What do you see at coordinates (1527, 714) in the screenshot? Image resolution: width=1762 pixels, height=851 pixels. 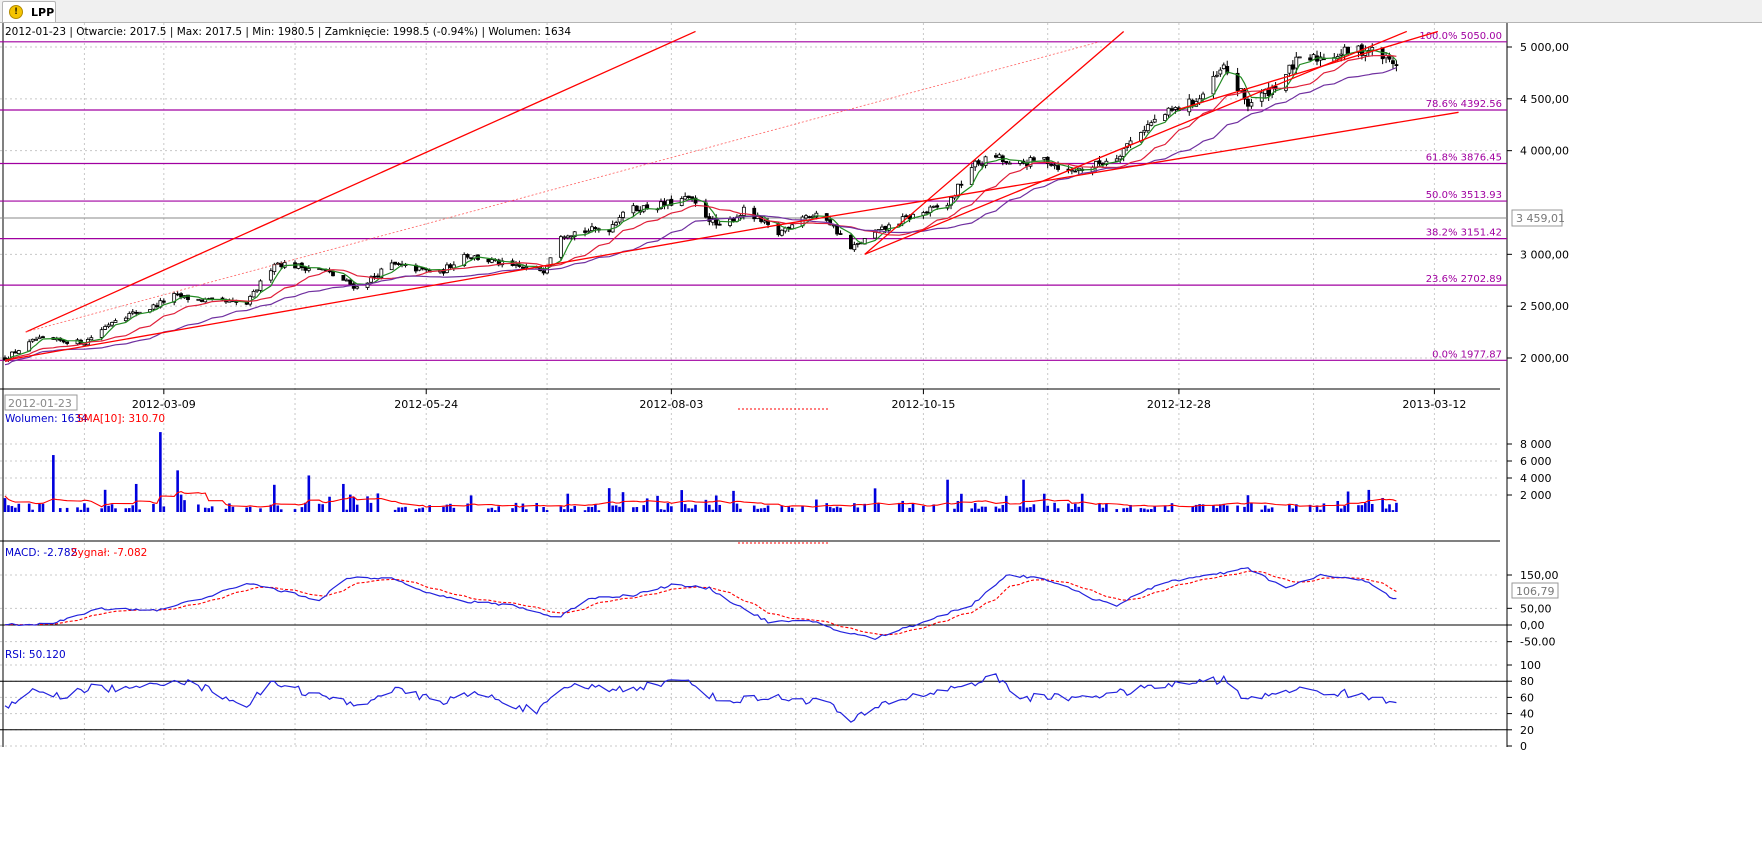 I see `rsi-axis-label: 40` at bounding box center [1527, 714].